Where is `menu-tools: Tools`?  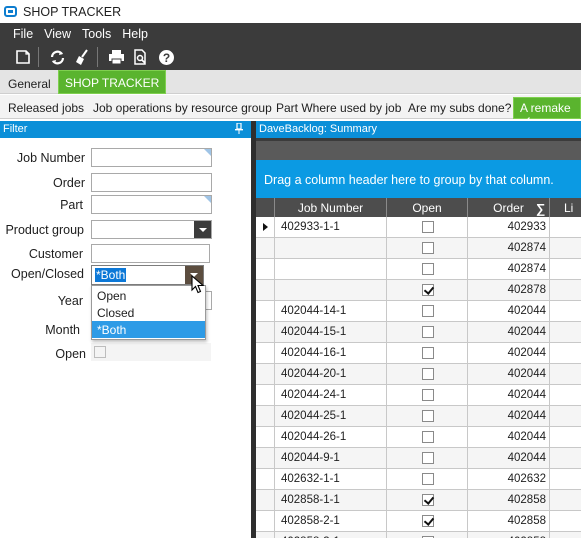
menu-tools: Tools is located at coordinates (96, 34).